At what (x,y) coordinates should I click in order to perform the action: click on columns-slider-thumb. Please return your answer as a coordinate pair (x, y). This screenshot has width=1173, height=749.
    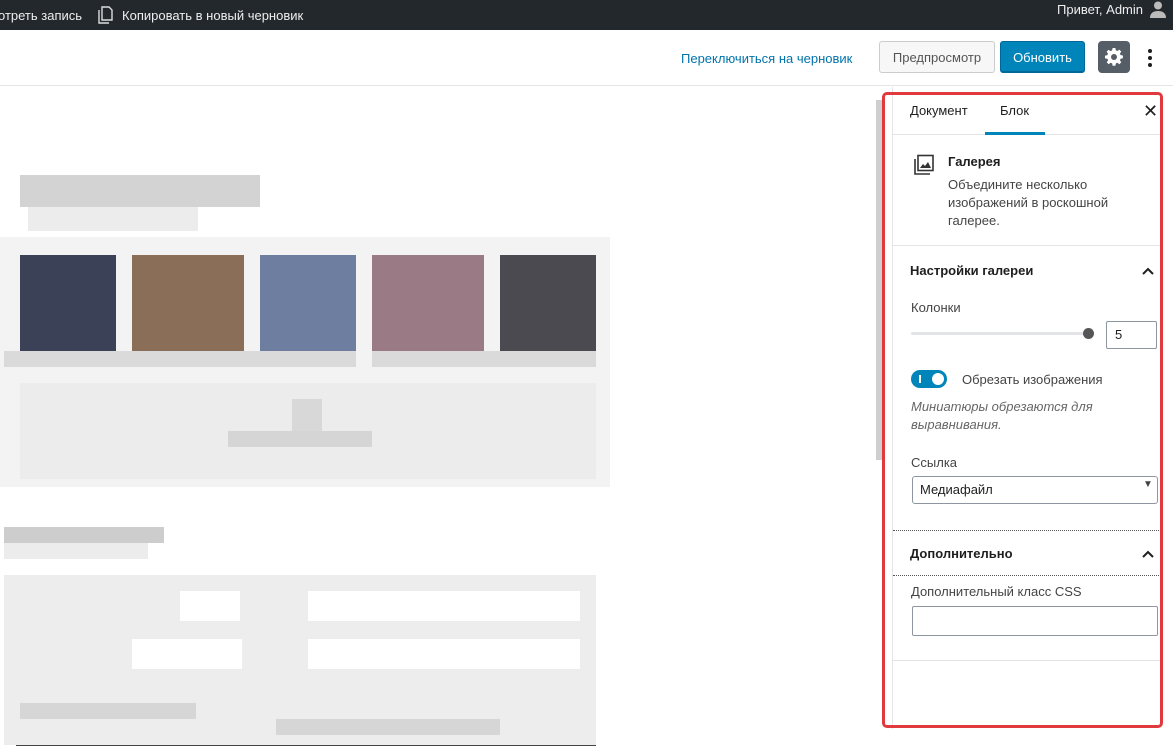
    Looking at the image, I should click on (1088, 333).